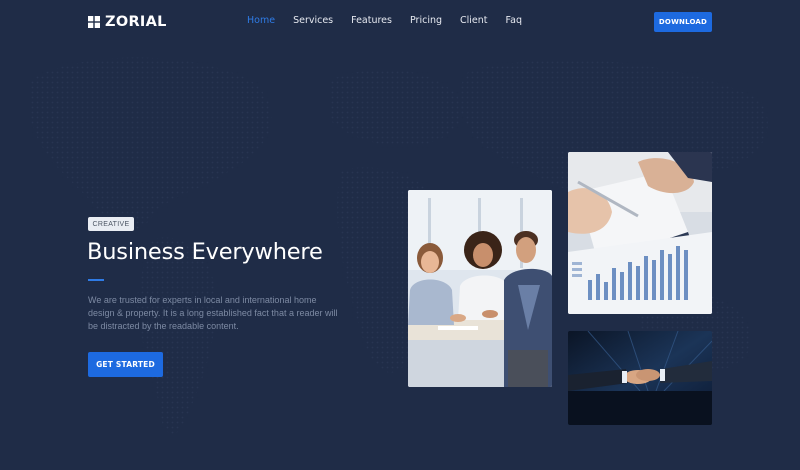 This screenshot has height=470, width=800. What do you see at coordinates (683, 22) in the screenshot?
I see `download-button: DOWNLOAD` at bounding box center [683, 22].